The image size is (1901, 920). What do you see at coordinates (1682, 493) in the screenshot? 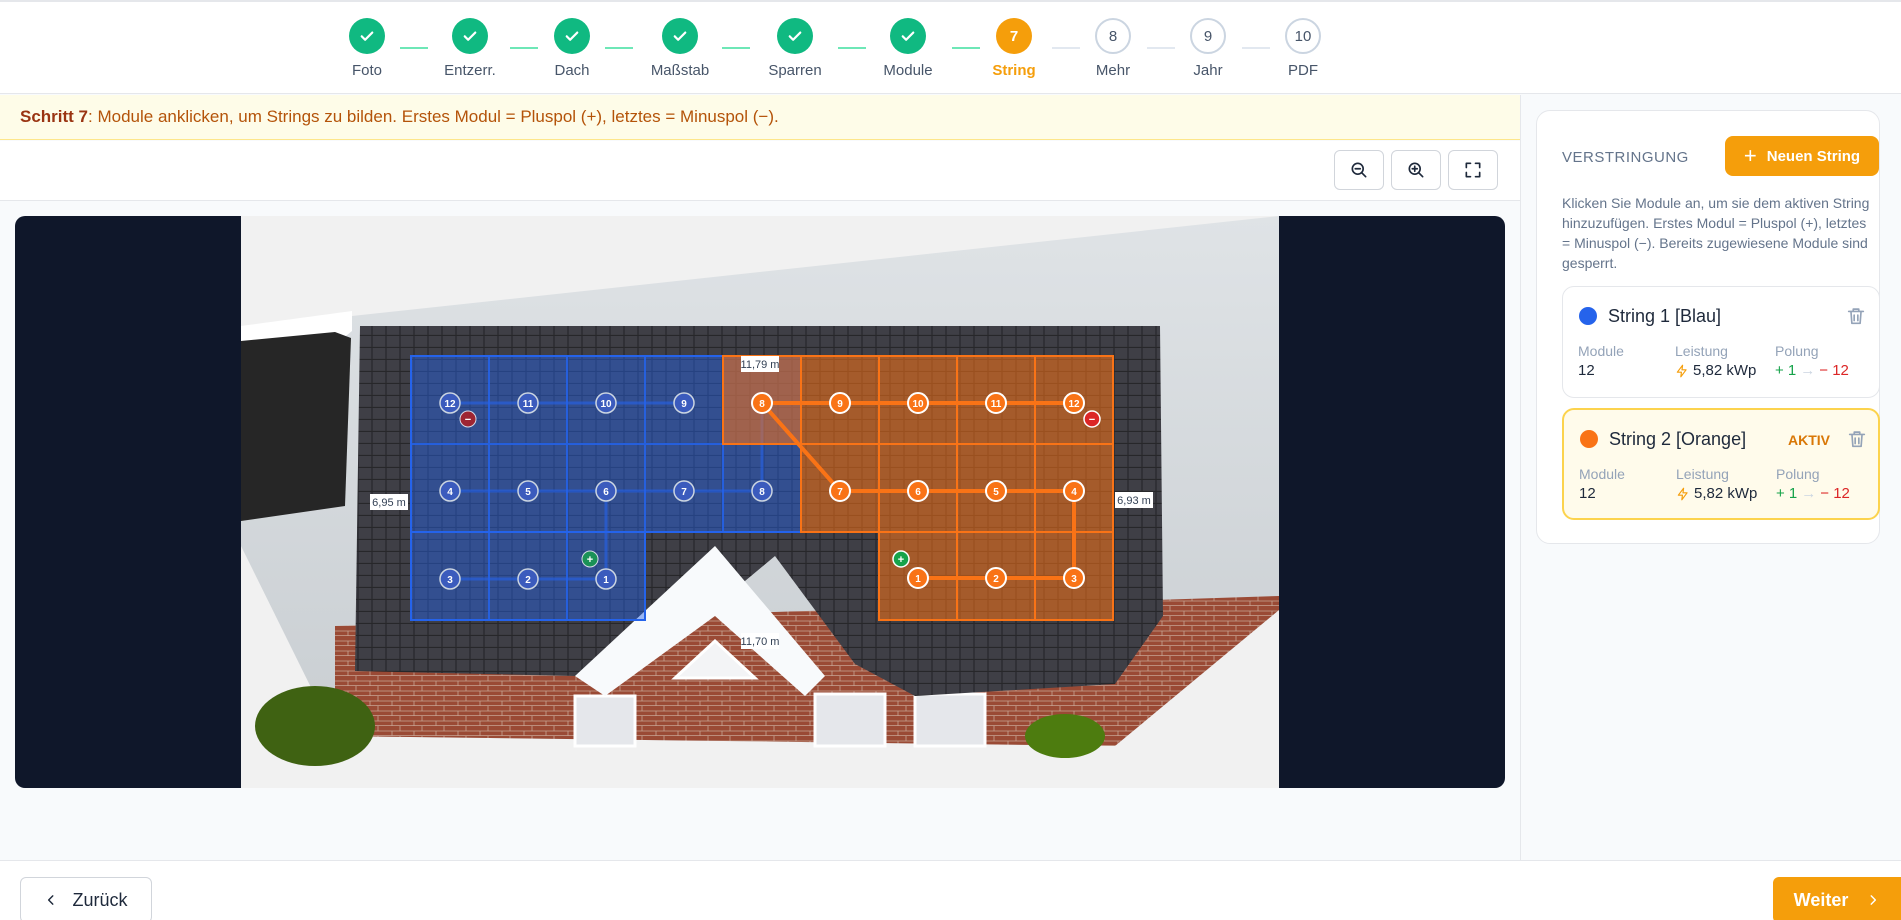
I see `lightning-icon` at bounding box center [1682, 493].